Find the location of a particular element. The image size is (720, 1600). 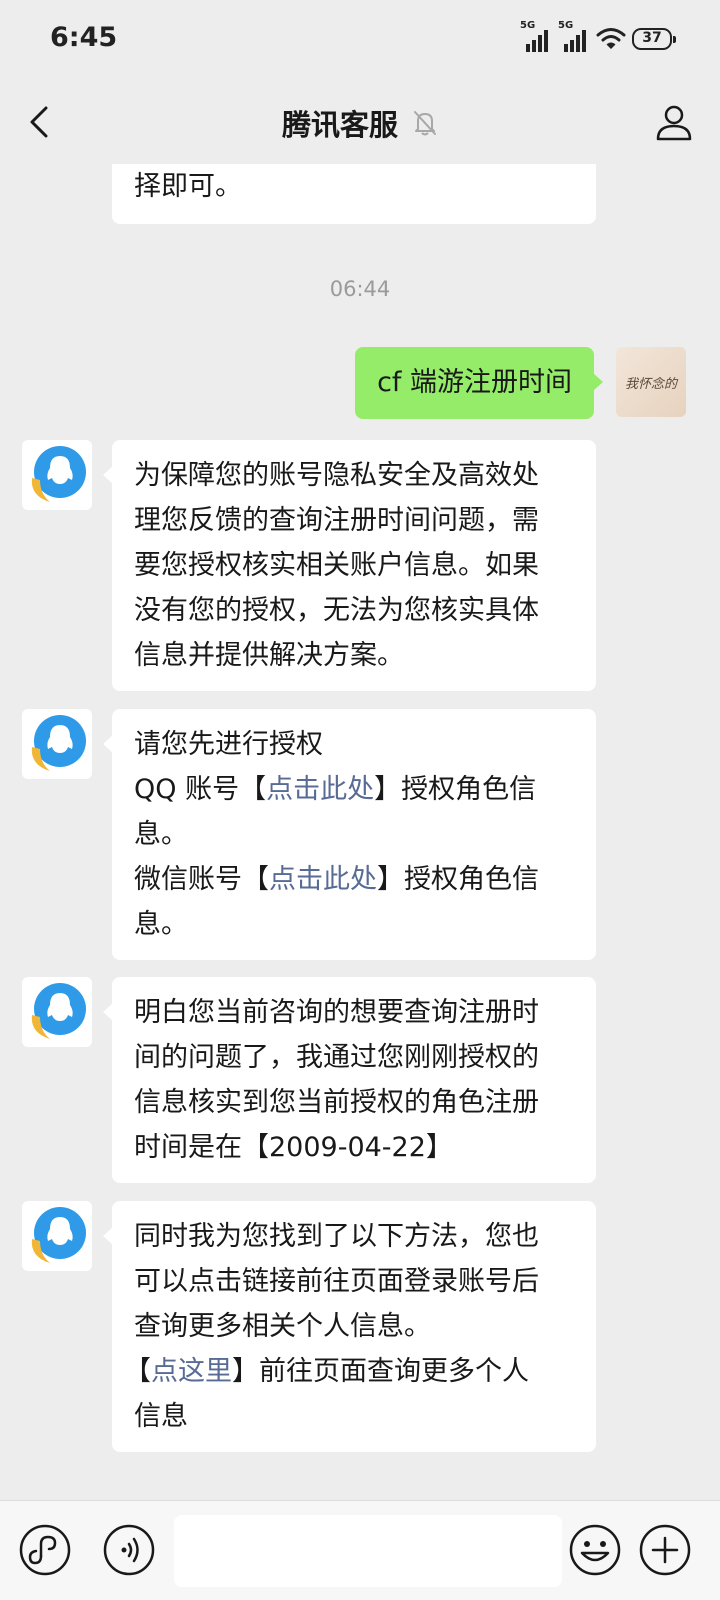

message-line: 为保障您的账号隐私安全及高效处 is located at coordinates (336, 475).